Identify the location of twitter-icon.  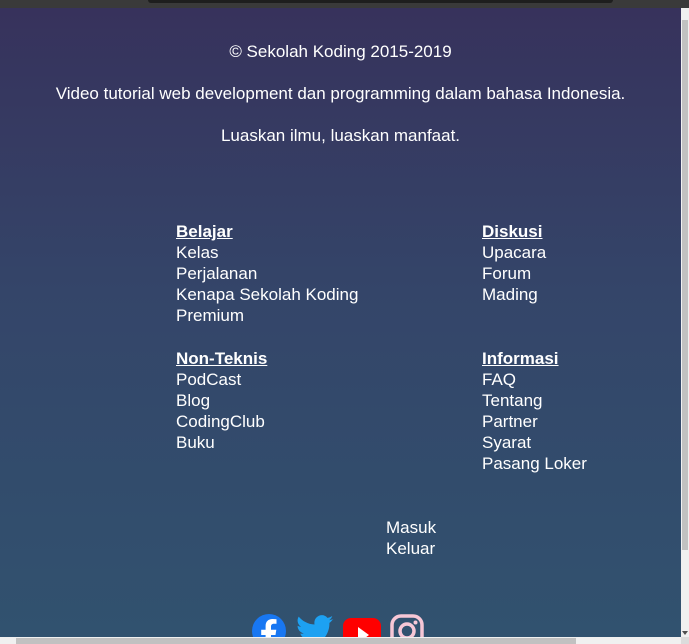
(315, 625).